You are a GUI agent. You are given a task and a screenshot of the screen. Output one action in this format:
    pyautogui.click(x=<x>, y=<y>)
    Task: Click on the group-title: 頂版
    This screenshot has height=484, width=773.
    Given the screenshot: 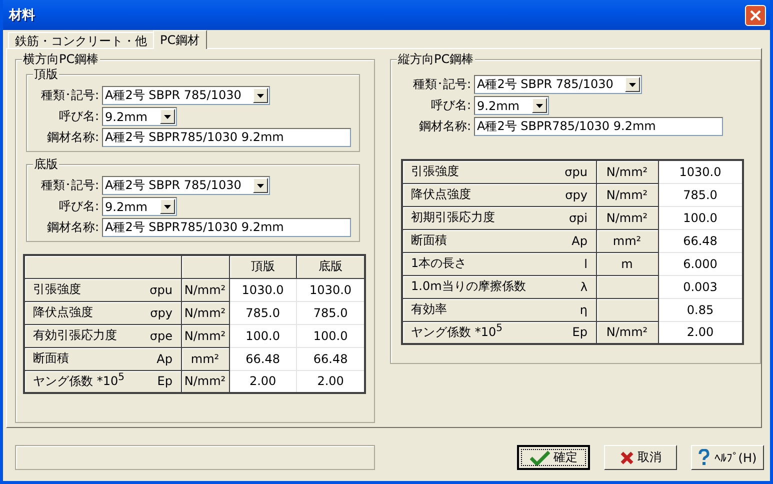 What is the action you would take?
    pyautogui.click(x=46, y=74)
    